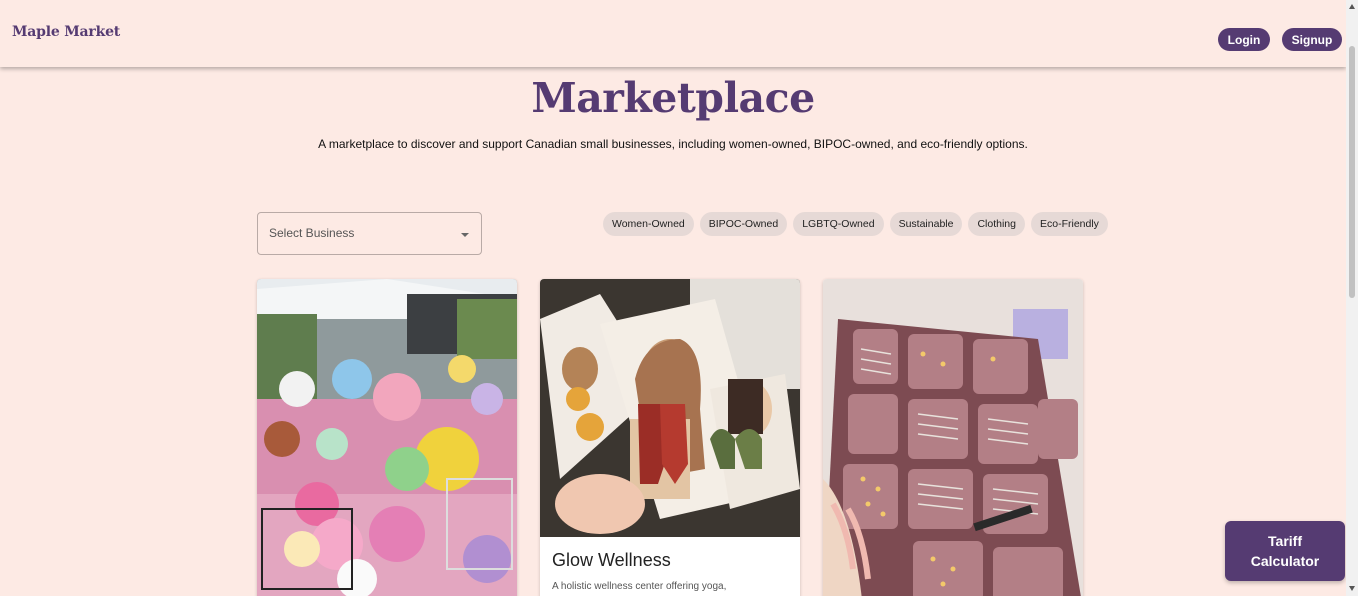  I want to click on tag-women-owned: Women-Owned, so click(648, 224).